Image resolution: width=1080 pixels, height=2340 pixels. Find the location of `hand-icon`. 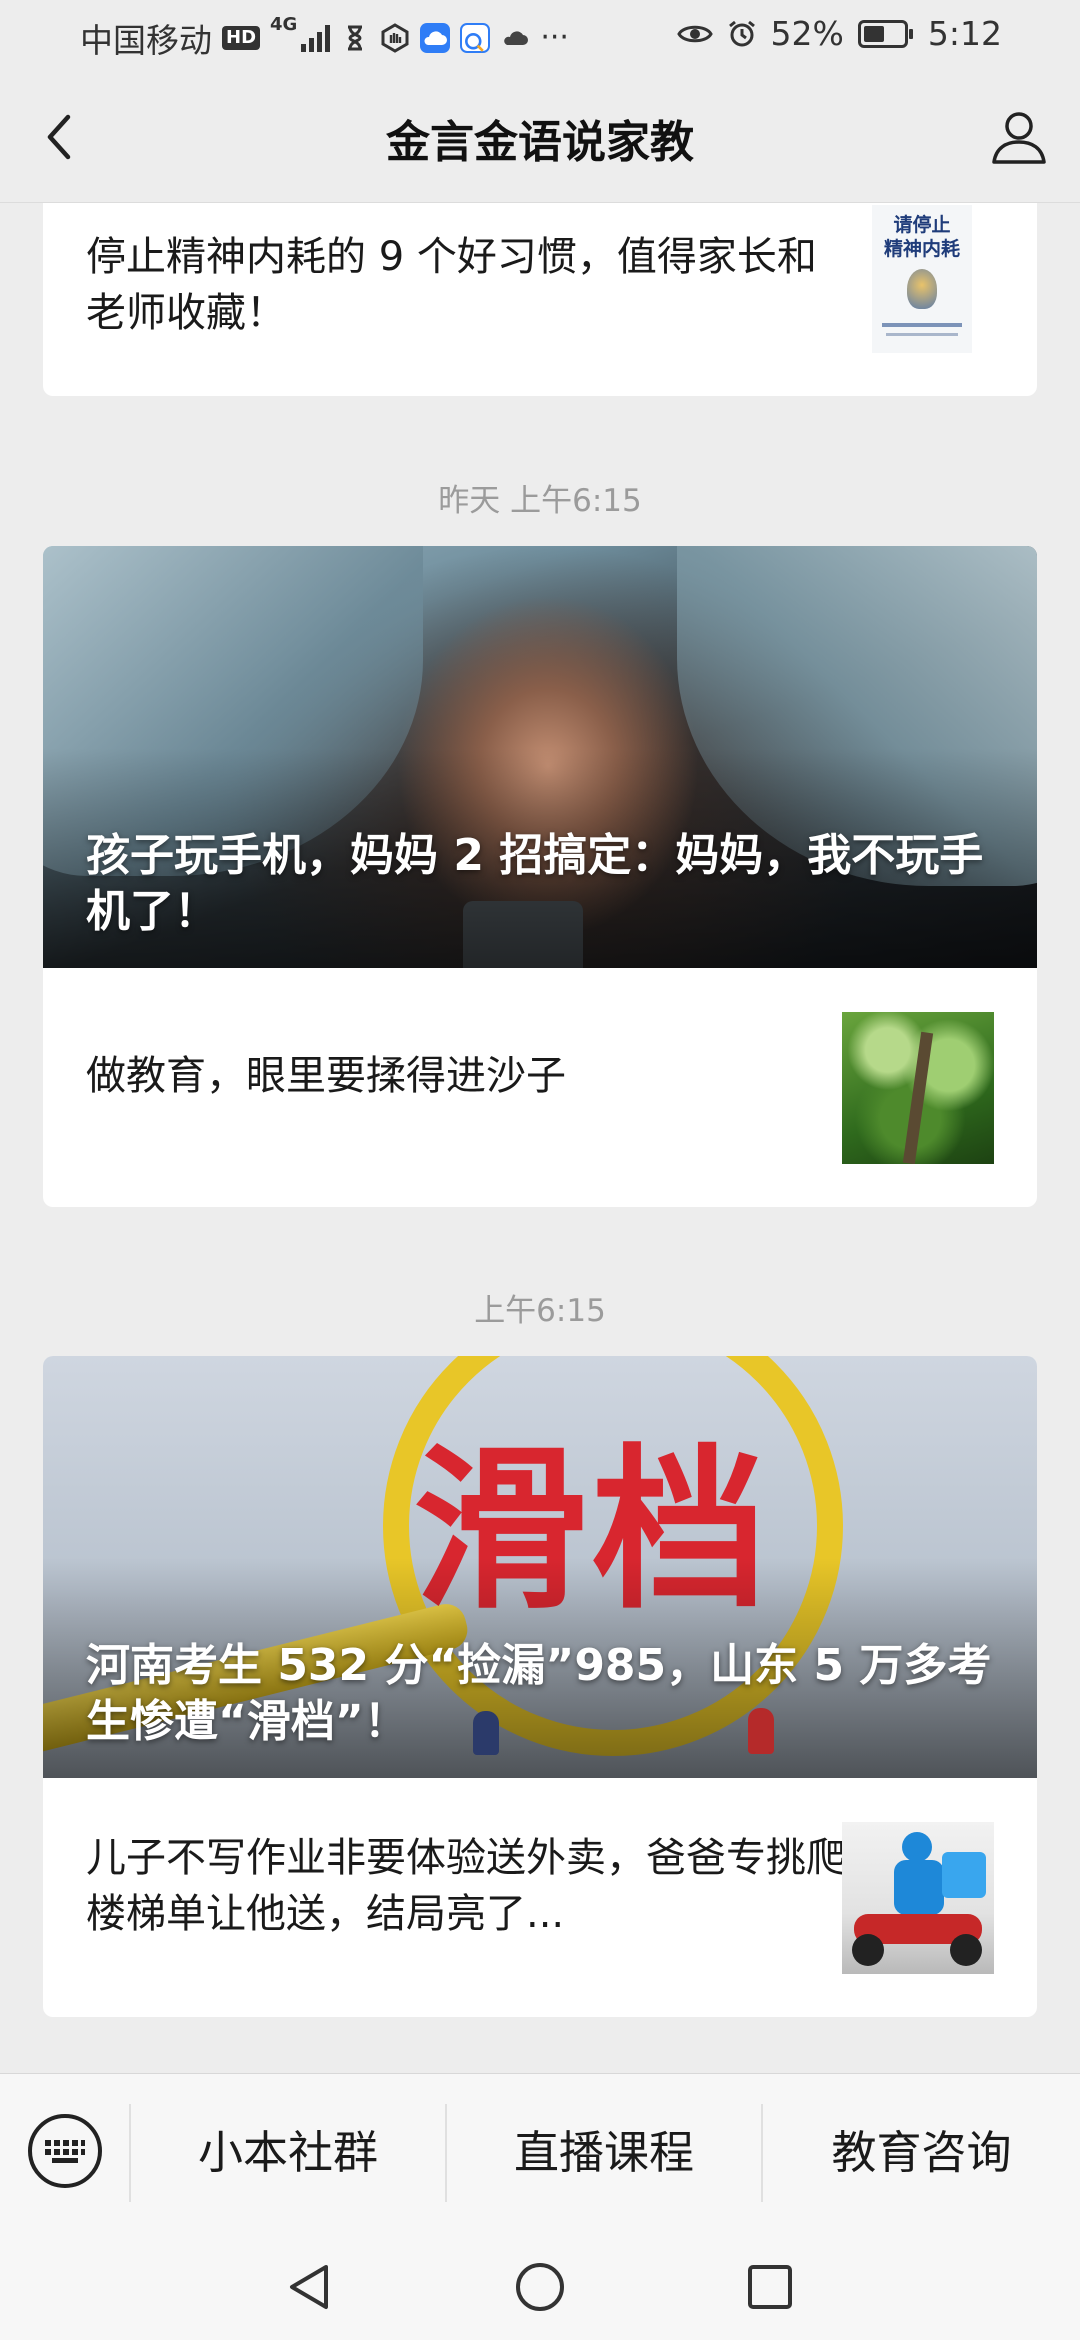

hand-icon is located at coordinates (395, 38).